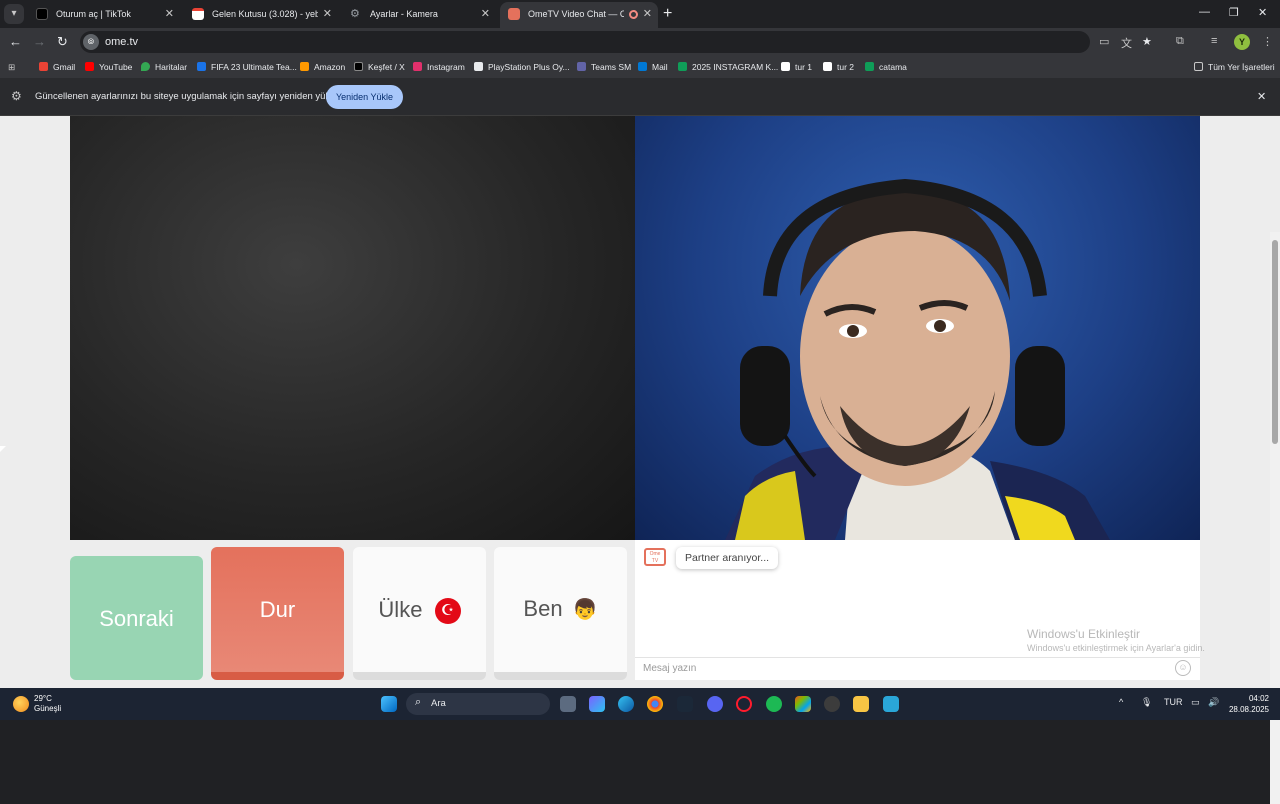  What do you see at coordinates (655, 704) in the screenshot?
I see `chrome-icon` at bounding box center [655, 704].